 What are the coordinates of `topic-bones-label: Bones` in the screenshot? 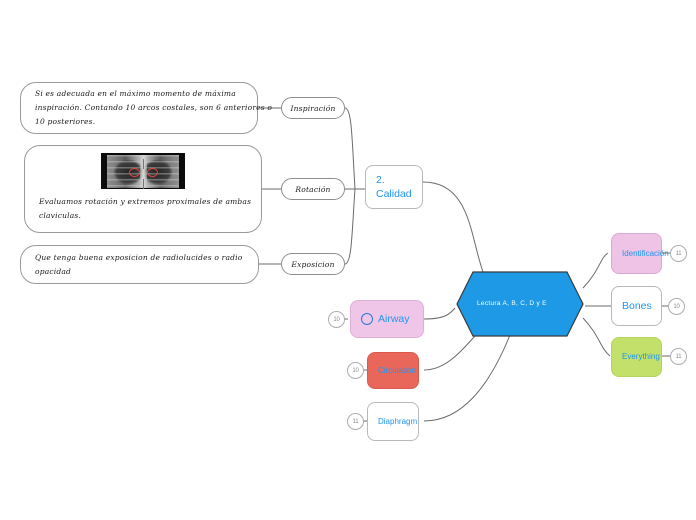 It's located at (637, 305).